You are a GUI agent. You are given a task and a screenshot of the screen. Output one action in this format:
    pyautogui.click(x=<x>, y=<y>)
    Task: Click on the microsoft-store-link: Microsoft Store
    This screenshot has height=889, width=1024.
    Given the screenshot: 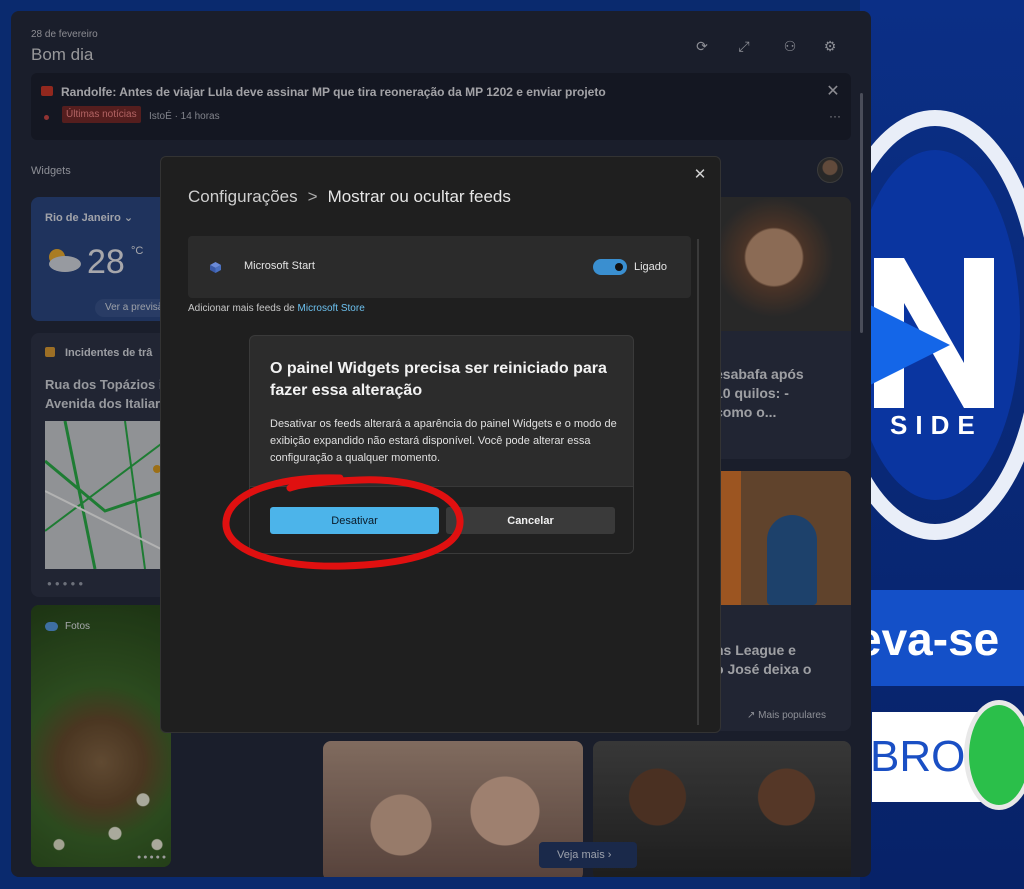 What is the action you would take?
    pyautogui.click(x=331, y=308)
    